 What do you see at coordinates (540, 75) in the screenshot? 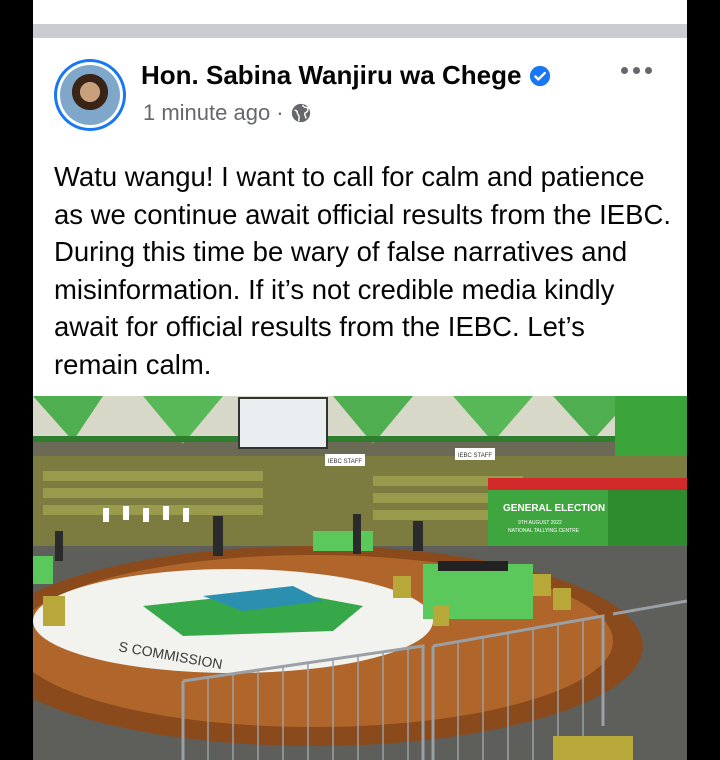
I see `verified-badge-icon` at bounding box center [540, 75].